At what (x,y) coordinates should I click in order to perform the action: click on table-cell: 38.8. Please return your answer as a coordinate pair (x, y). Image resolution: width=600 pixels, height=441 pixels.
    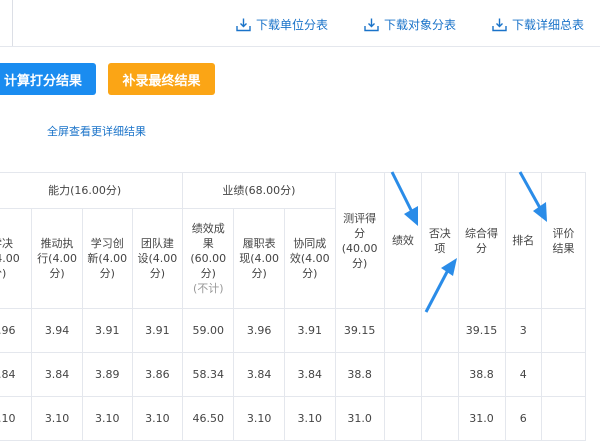
    Looking at the image, I should click on (481, 374).